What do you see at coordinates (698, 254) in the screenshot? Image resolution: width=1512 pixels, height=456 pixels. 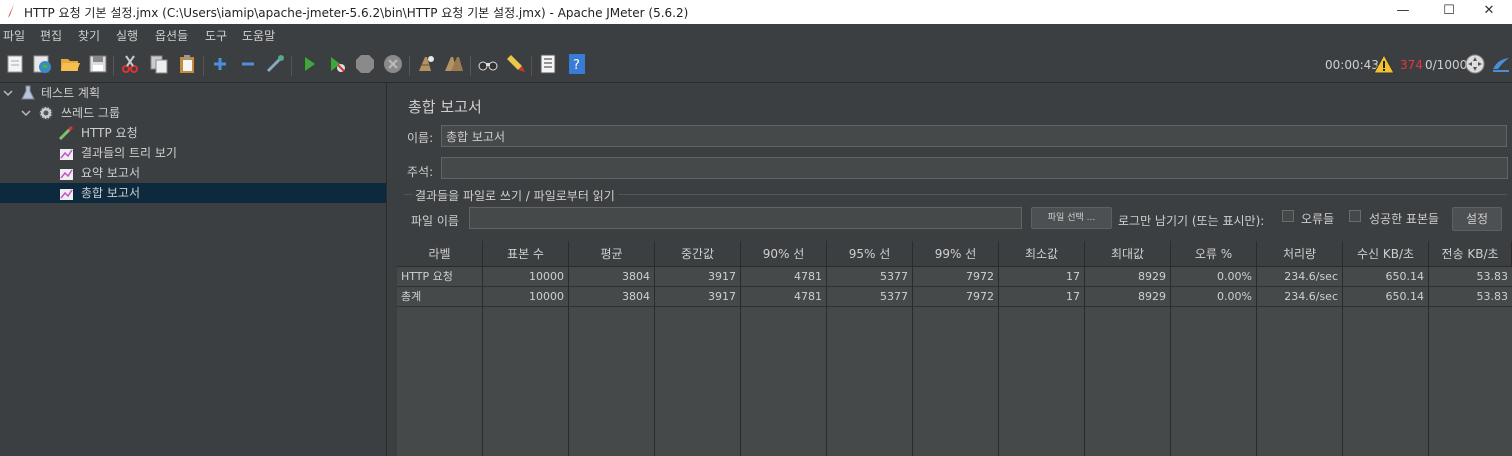 I see `col-header-median: 중간값` at bounding box center [698, 254].